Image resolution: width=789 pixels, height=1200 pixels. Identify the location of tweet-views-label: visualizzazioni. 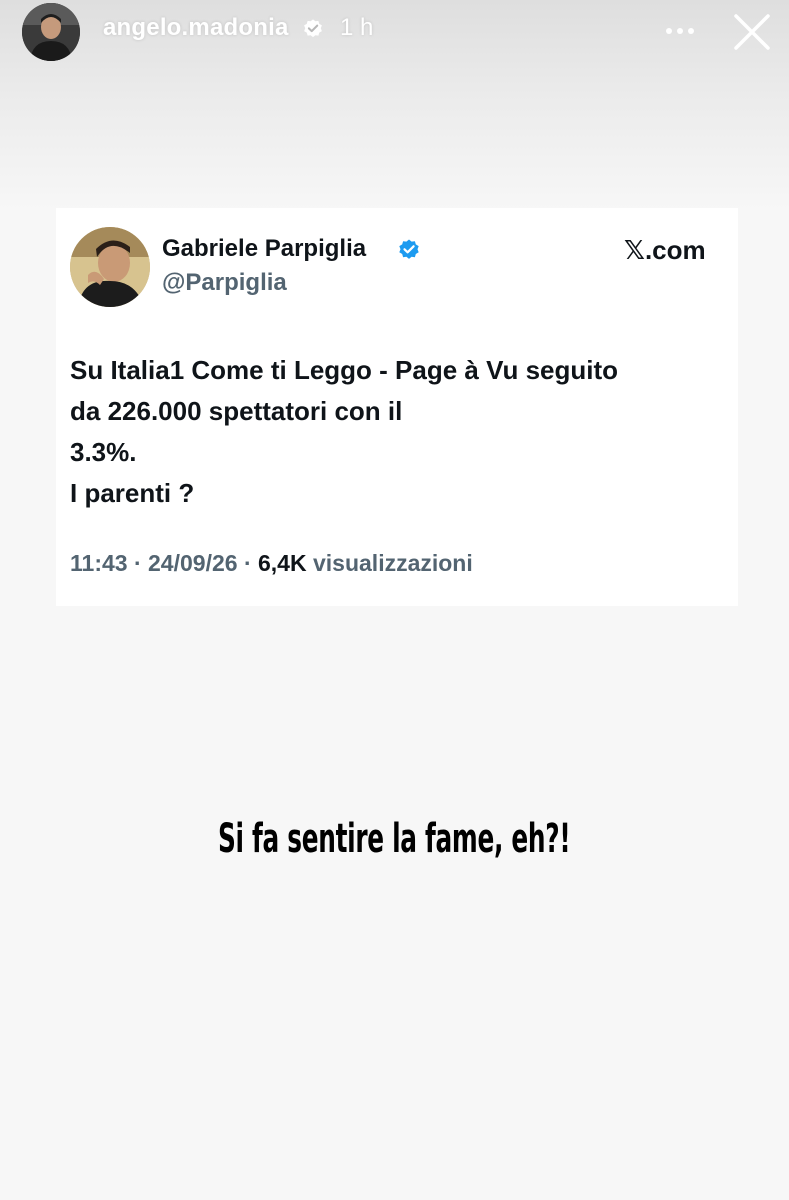
(392, 563).